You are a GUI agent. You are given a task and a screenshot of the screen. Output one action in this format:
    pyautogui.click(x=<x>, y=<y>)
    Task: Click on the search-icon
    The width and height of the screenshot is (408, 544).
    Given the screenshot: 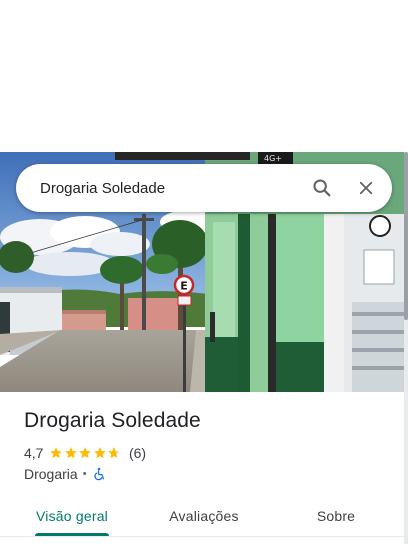 What is the action you would take?
    pyautogui.click(x=322, y=188)
    